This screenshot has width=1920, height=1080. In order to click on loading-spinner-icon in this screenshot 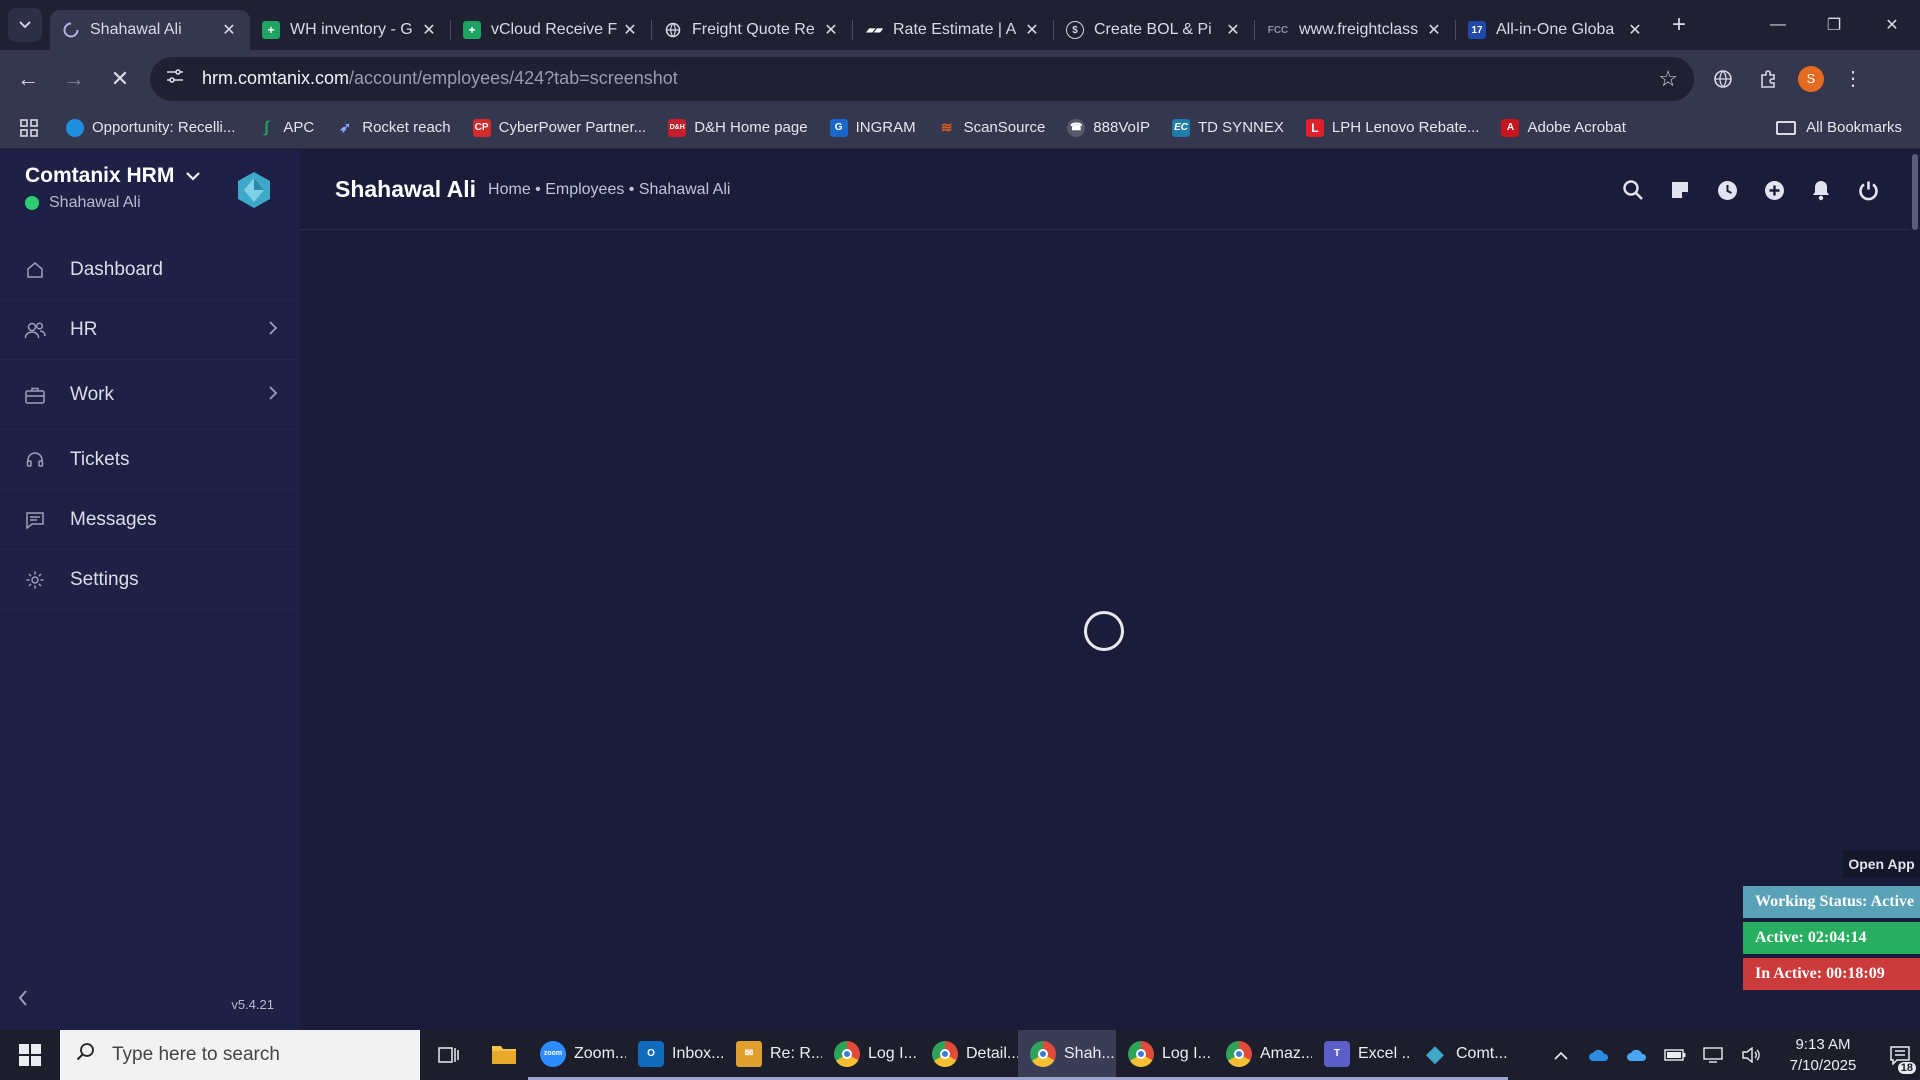, I will do `click(1104, 631)`.